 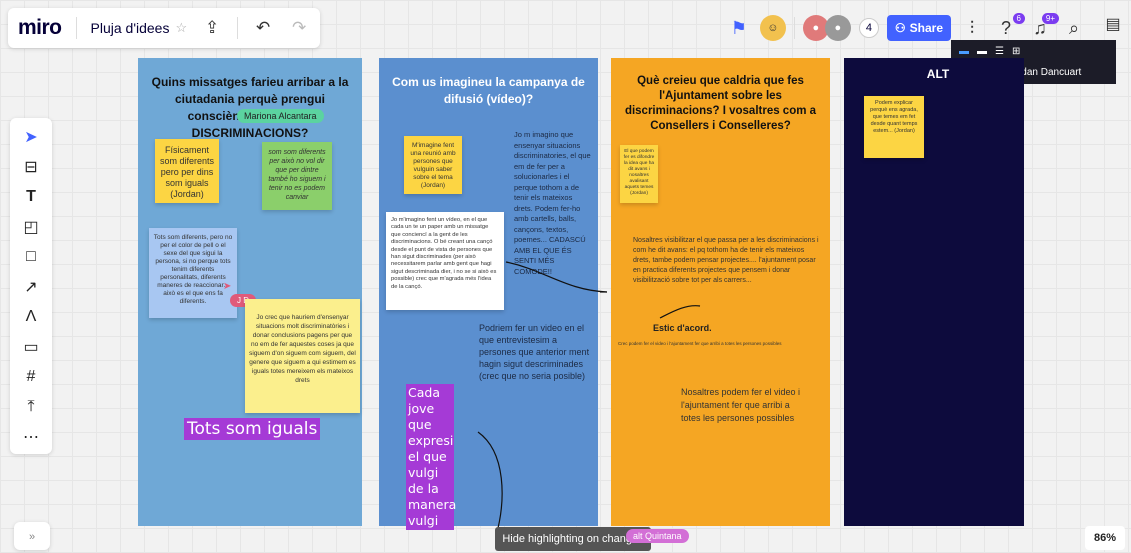 What do you see at coordinates (1050, 18) in the screenshot?
I see `notification-badge: 9+` at bounding box center [1050, 18].